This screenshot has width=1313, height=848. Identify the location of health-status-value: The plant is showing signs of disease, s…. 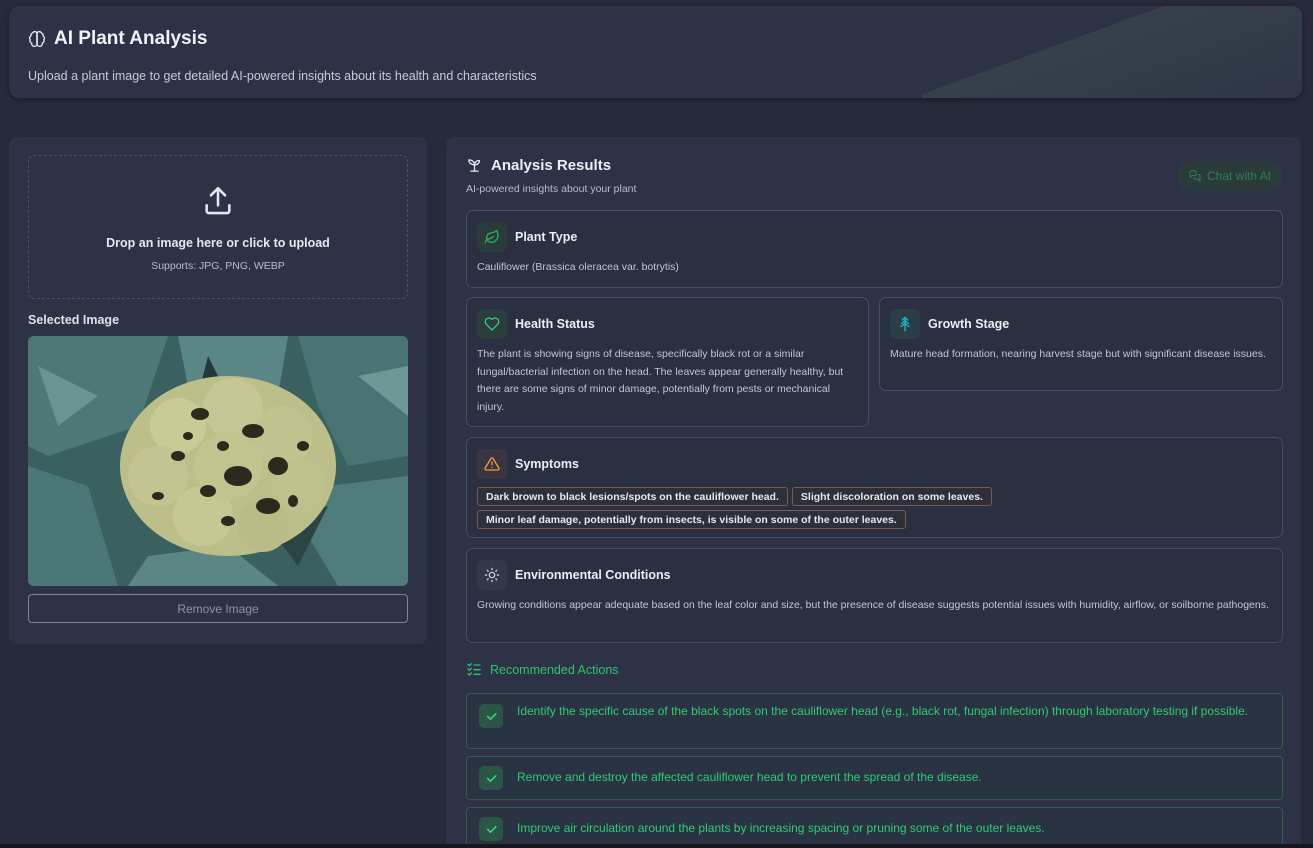
(660, 380).